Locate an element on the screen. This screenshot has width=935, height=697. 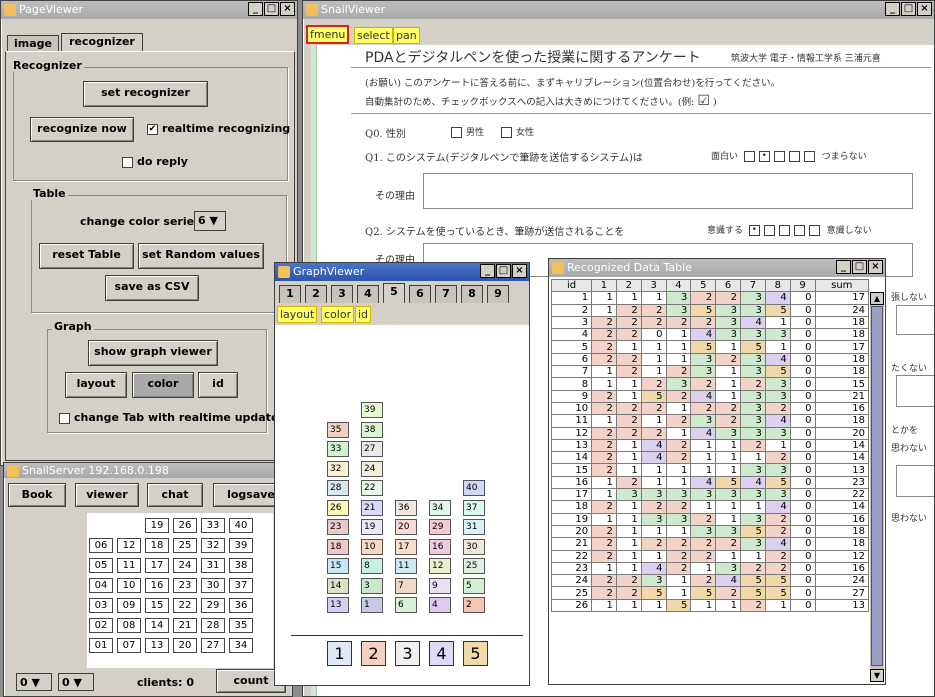
graph-id-cell: 20 is located at coordinates (406, 527).